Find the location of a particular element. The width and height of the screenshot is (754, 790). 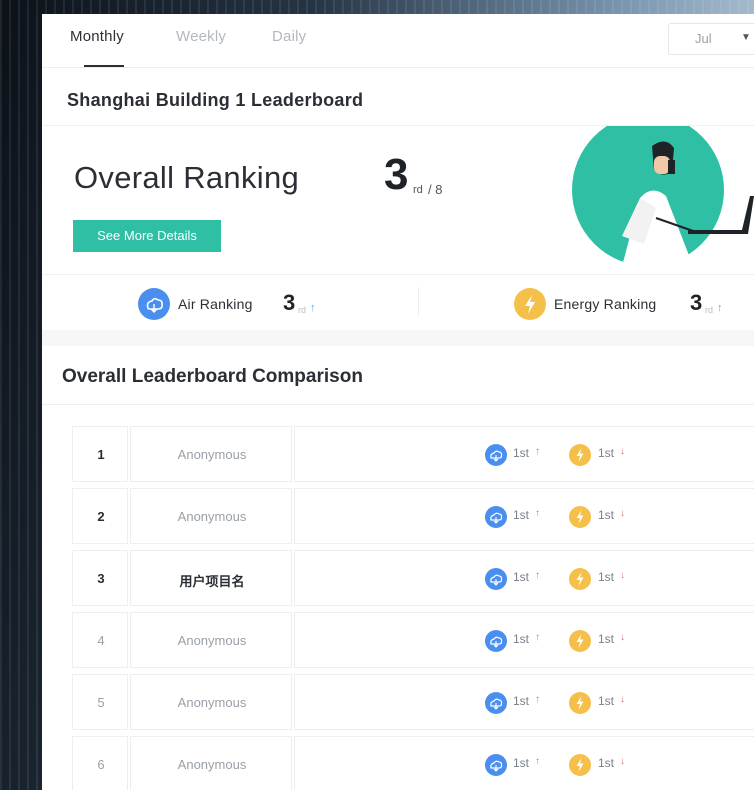

month-select: Jul ▼ is located at coordinates (711, 39).